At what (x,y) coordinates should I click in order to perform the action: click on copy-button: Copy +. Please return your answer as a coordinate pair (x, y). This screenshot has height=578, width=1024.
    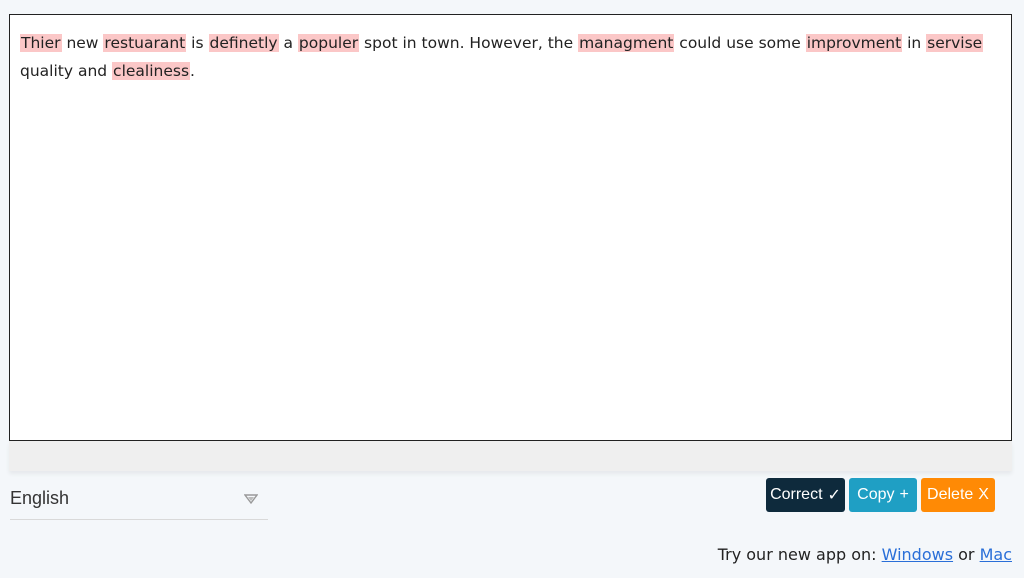
    Looking at the image, I should click on (883, 495).